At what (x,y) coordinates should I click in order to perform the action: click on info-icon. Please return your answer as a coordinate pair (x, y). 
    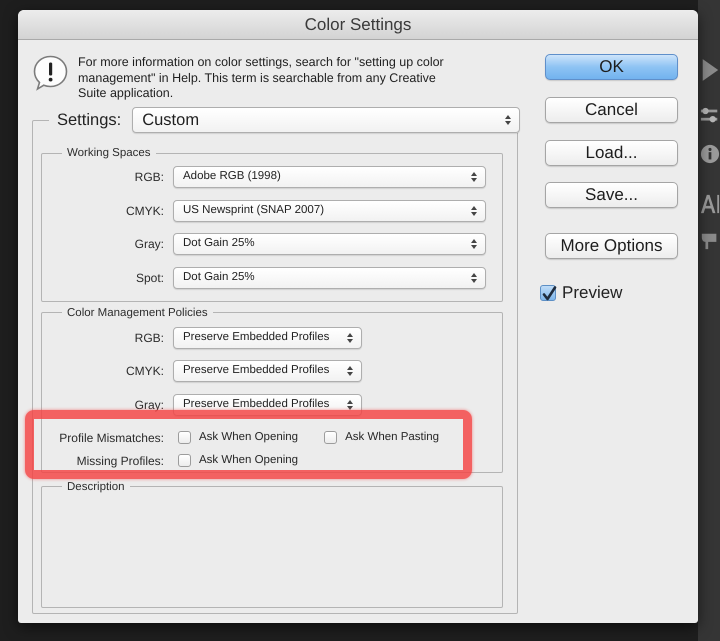
    Looking at the image, I should click on (710, 154).